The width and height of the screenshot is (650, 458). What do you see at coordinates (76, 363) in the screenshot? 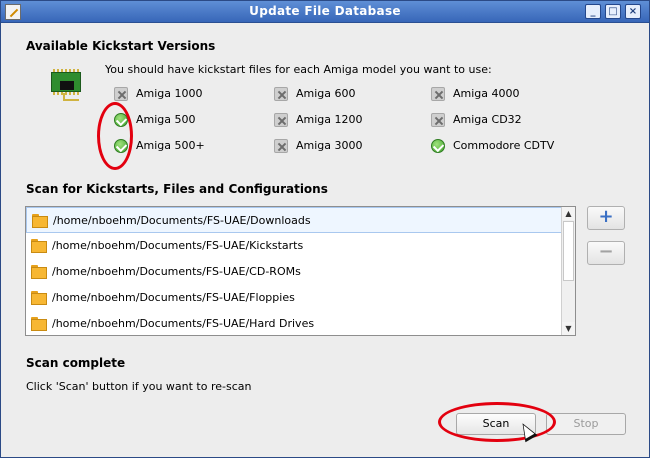
I see `status-heading: Scan complete` at bounding box center [76, 363].